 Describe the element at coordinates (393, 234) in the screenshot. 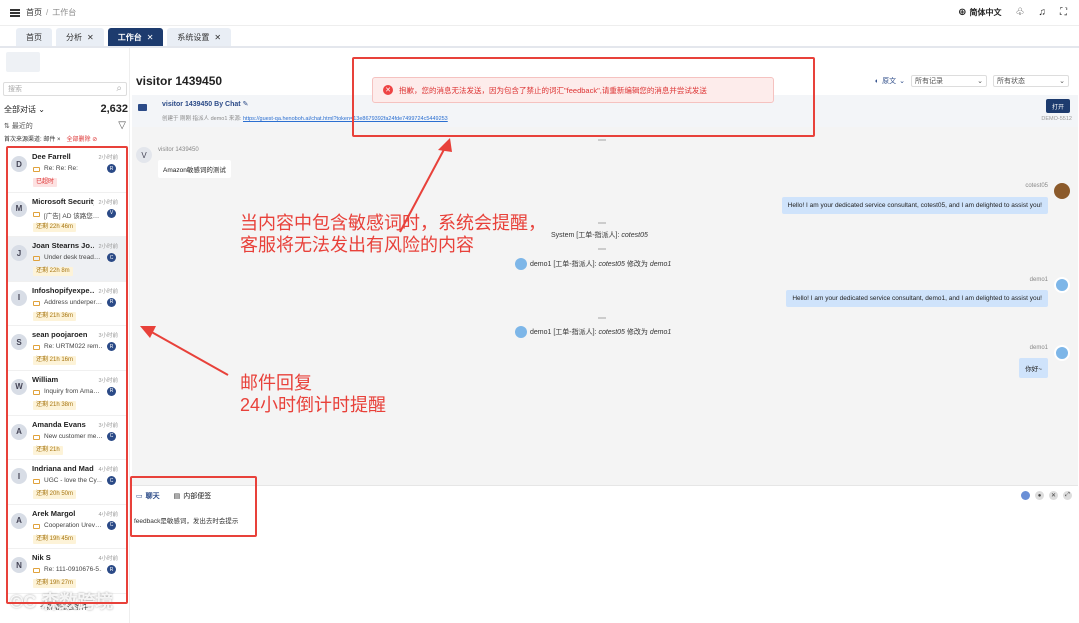

I see `annotation-sensitive: 当内容中包含敏感词时，系统会提醒， 客服将无法发出有风险的内容` at that location.